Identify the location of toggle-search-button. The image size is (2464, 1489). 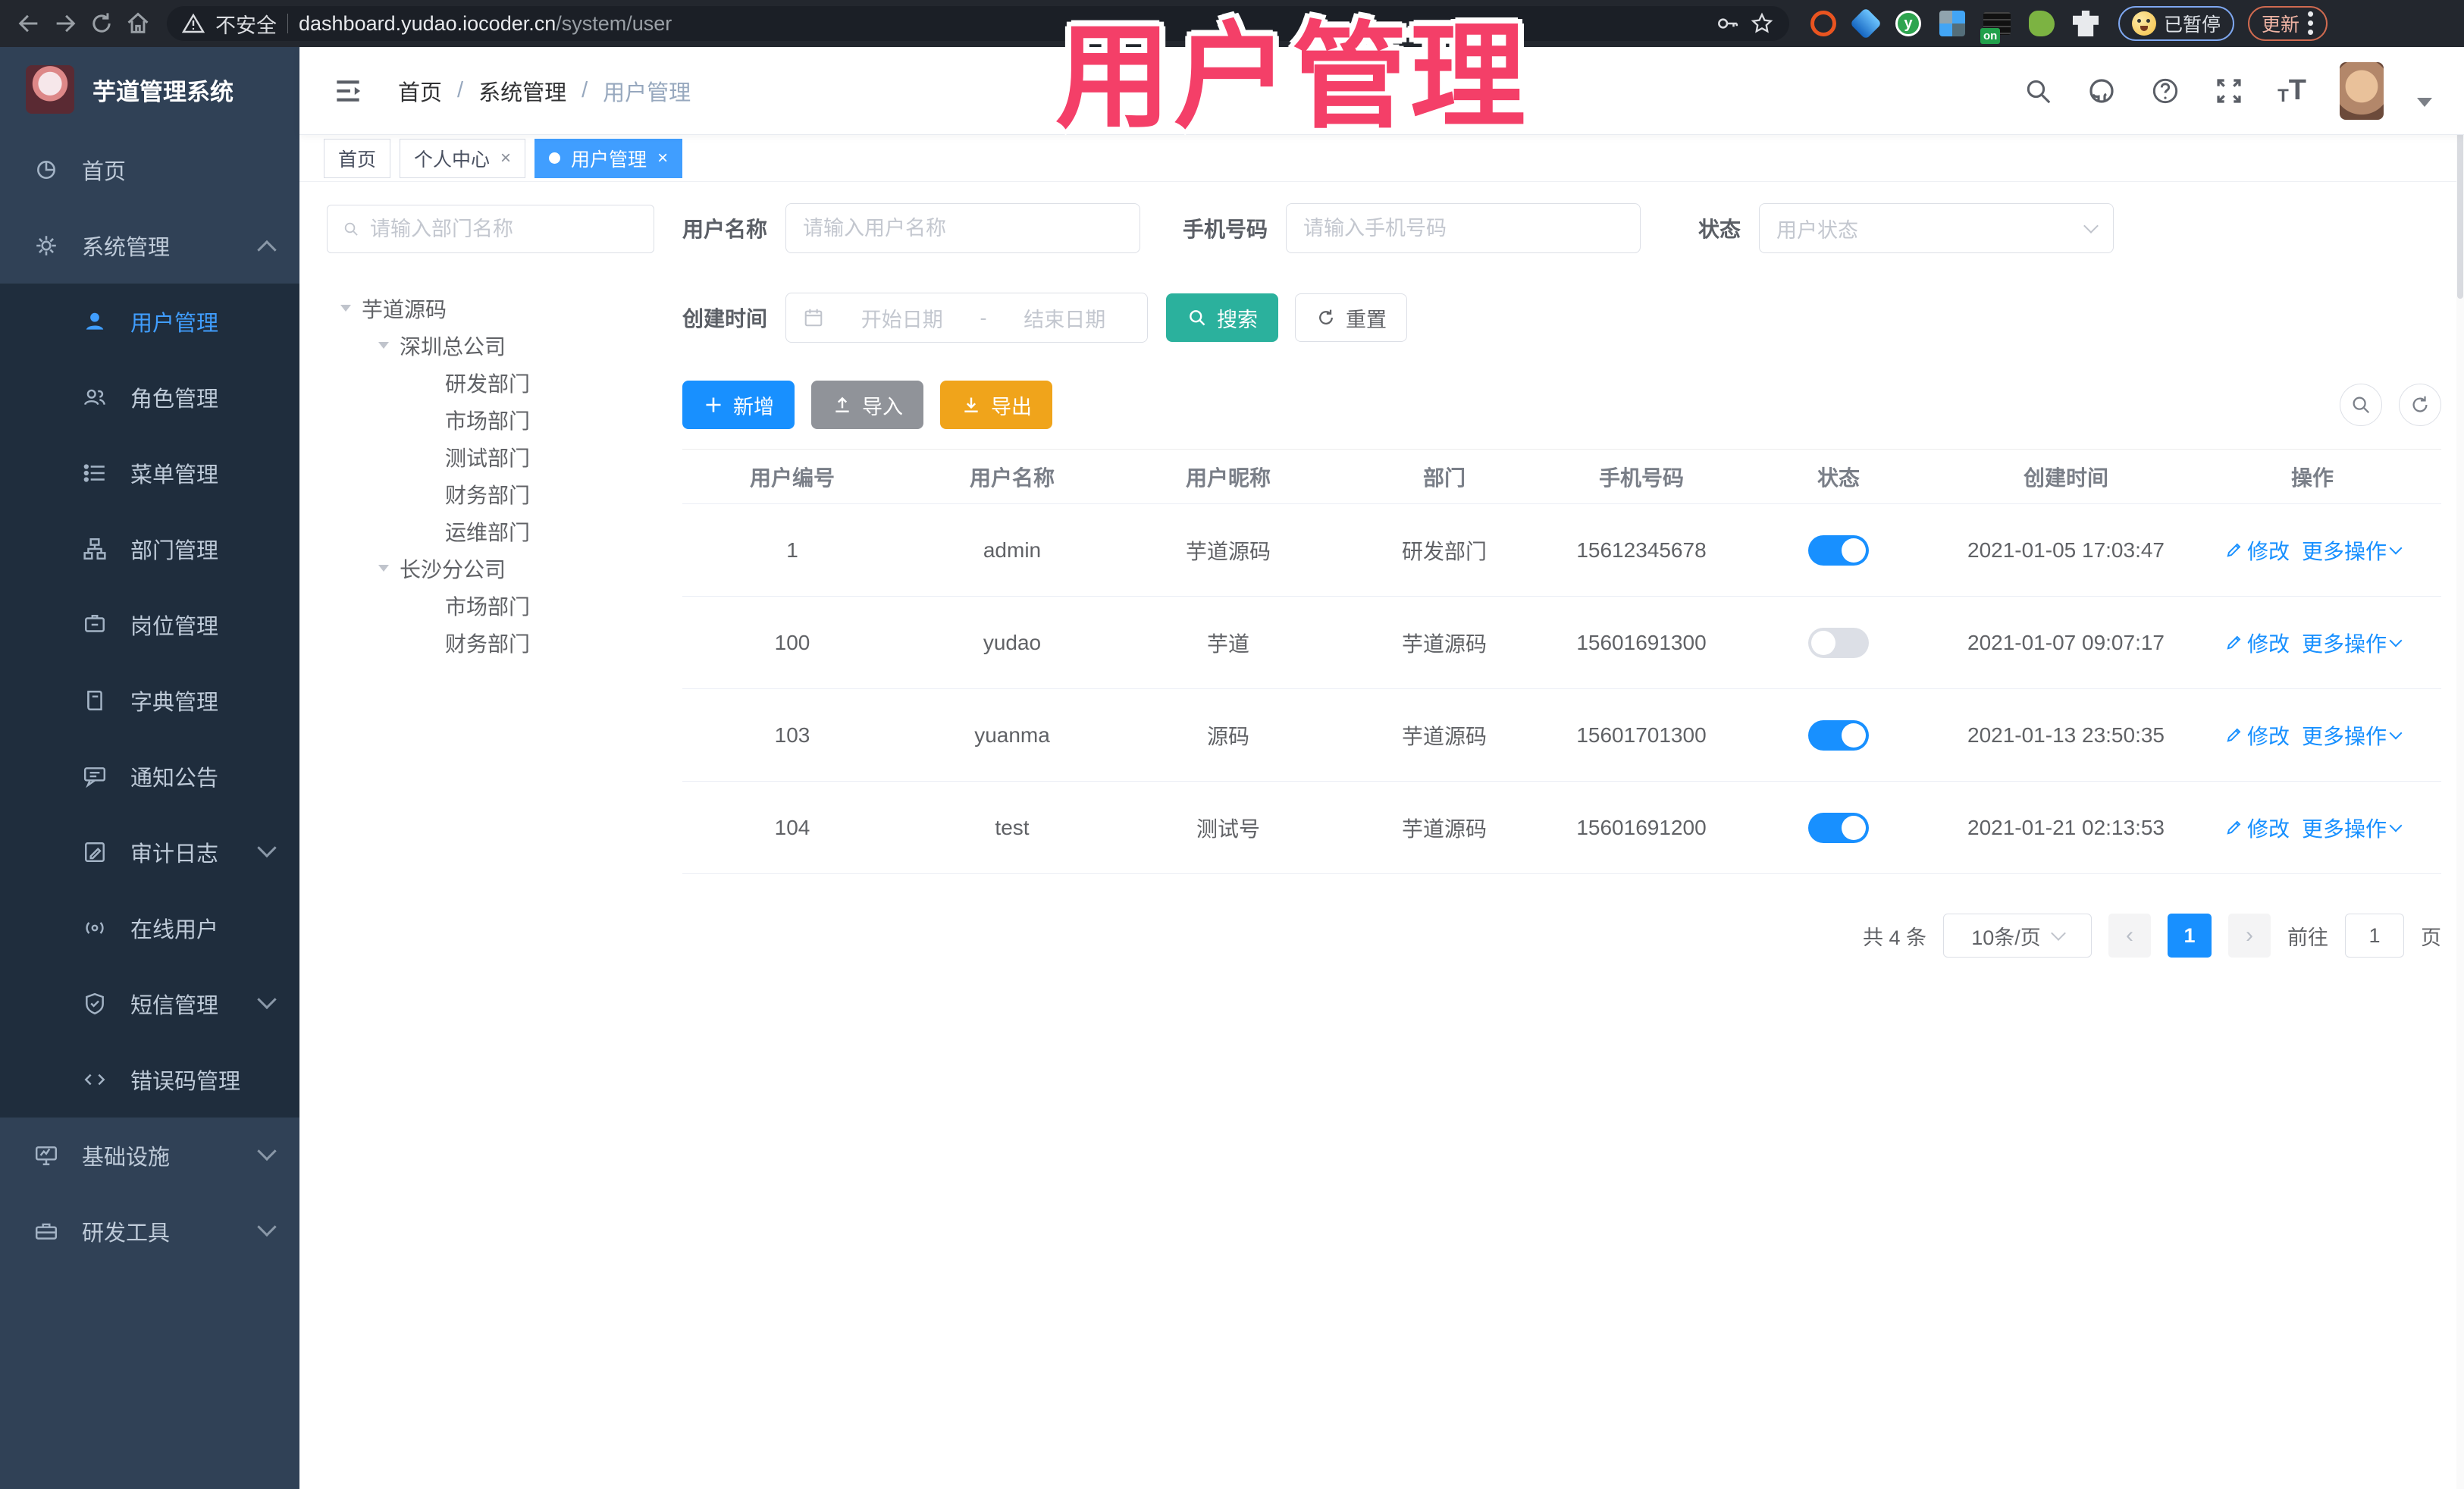
(2361, 405).